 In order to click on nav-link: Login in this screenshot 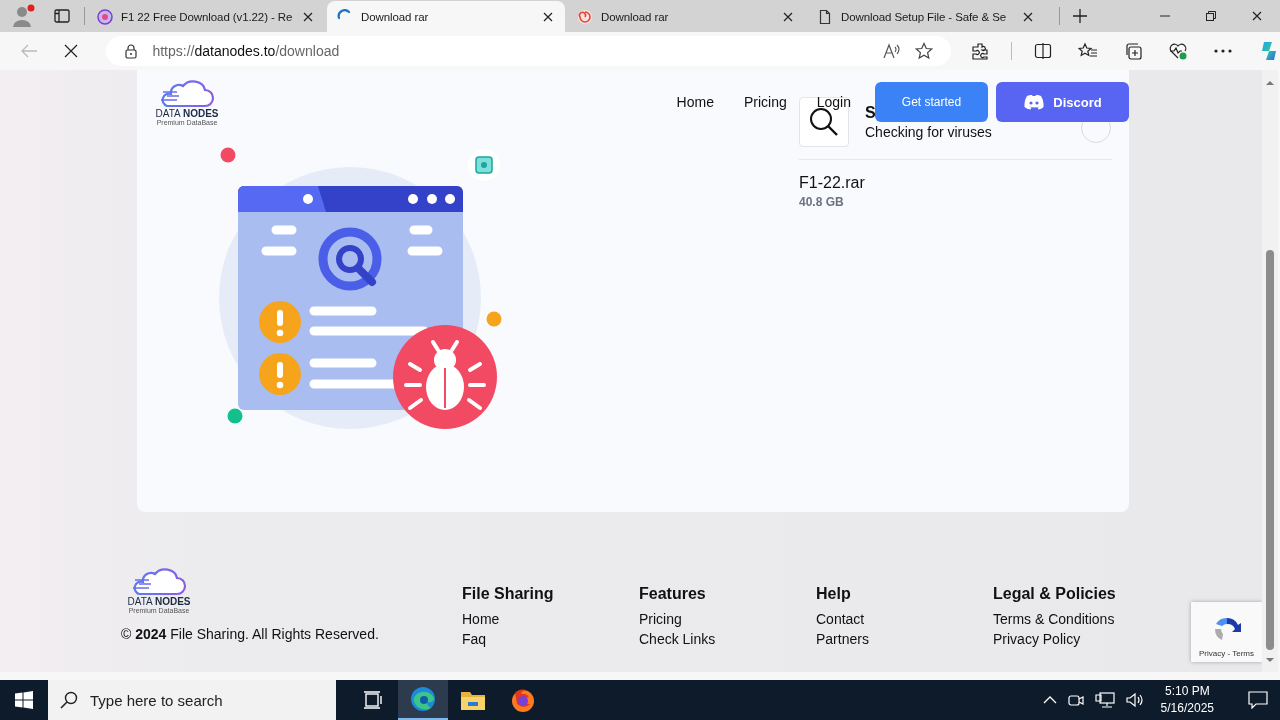, I will do `click(833, 102)`.